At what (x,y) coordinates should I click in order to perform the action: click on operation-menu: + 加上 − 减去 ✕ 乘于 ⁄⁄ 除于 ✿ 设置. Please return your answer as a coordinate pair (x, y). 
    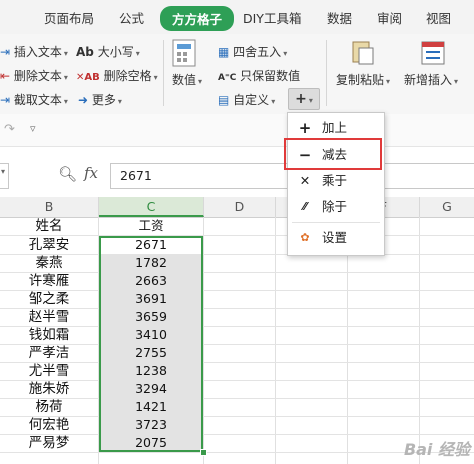
    Looking at the image, I should click on (336, 184).